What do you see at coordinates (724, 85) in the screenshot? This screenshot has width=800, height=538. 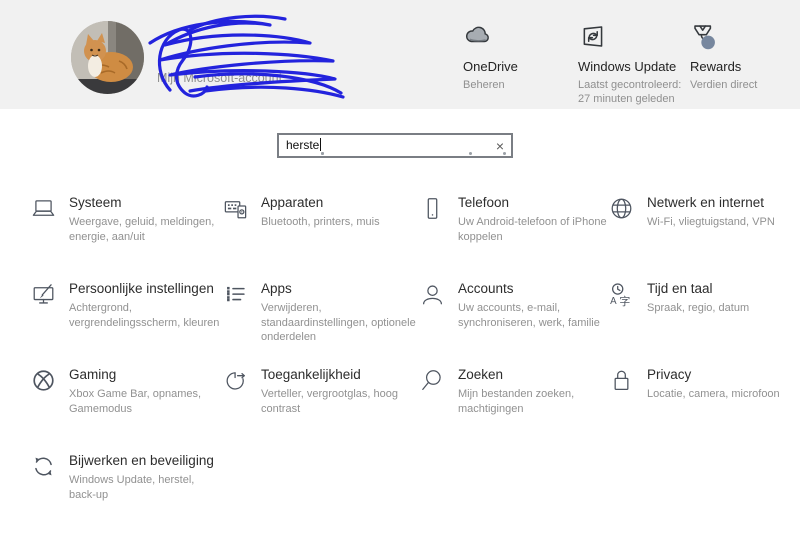 I see `quick-link-subtitle: Verdien direct` at bounding box center [724, 85].